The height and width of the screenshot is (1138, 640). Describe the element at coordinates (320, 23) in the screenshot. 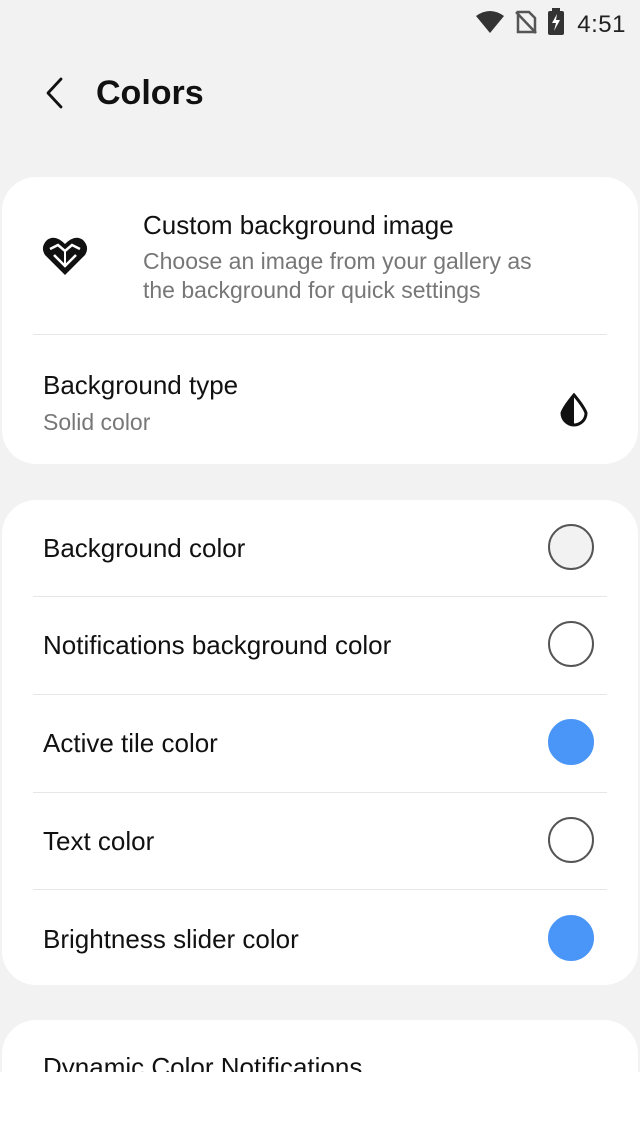

I see `status-bar: 4:51` at that location.